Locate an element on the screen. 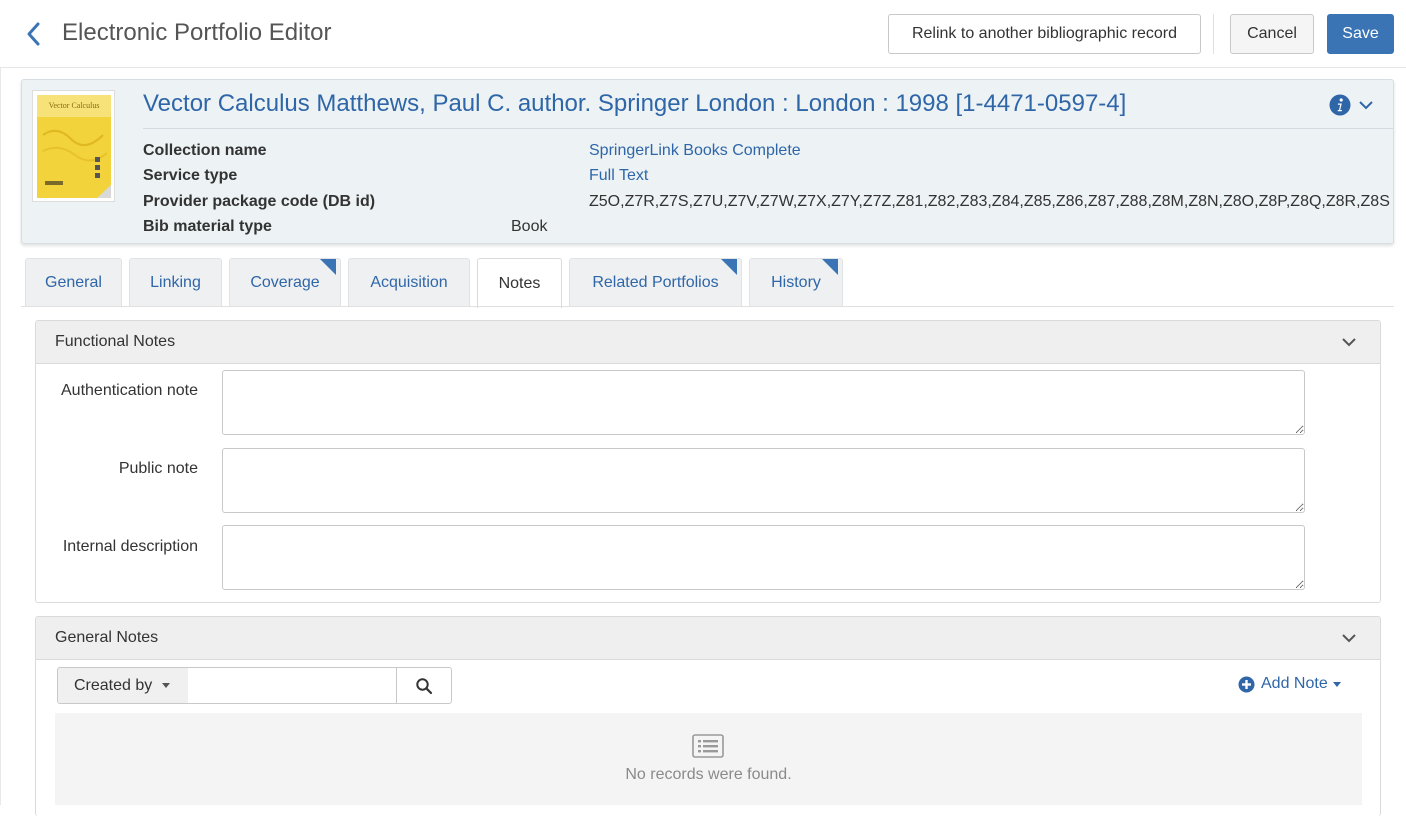 Image resolution: width=1406 pixels, height=816 pixels. book-cover-image: Vector Calculus is located at coordinates (74, 146).